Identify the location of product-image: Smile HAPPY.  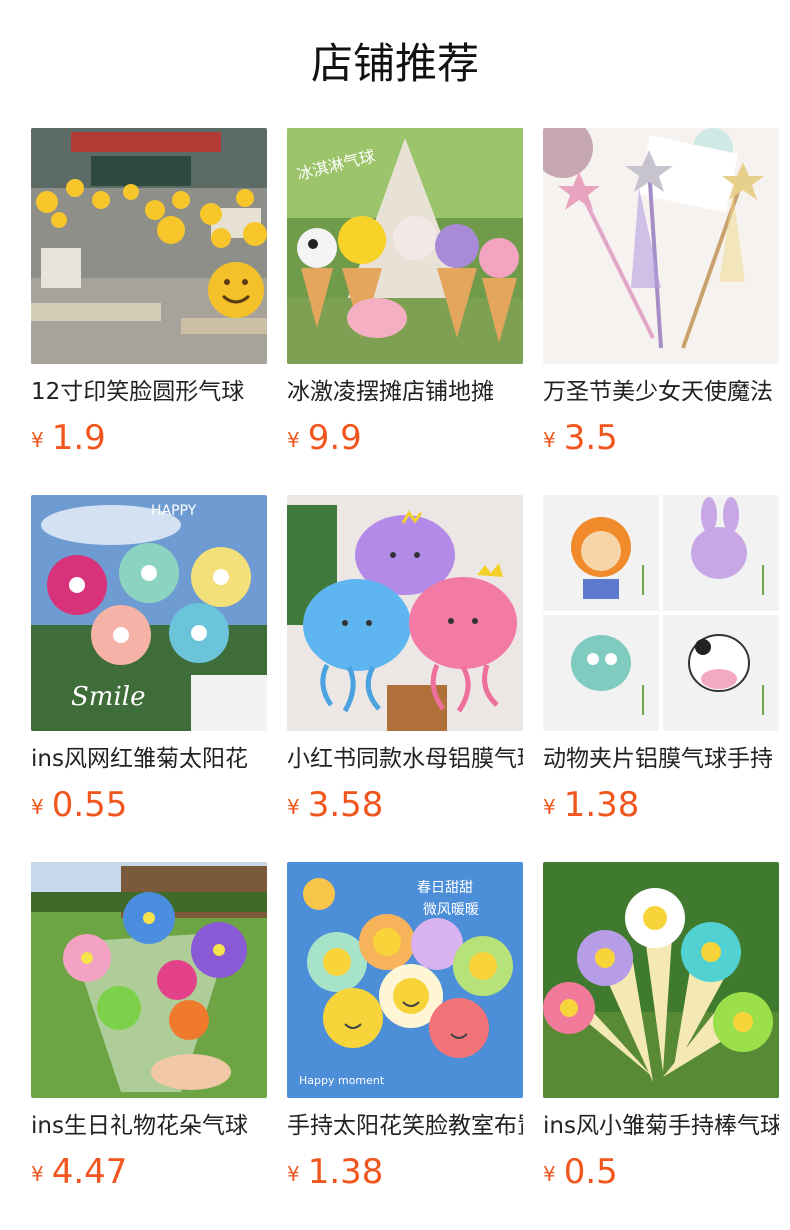
(149, 613).